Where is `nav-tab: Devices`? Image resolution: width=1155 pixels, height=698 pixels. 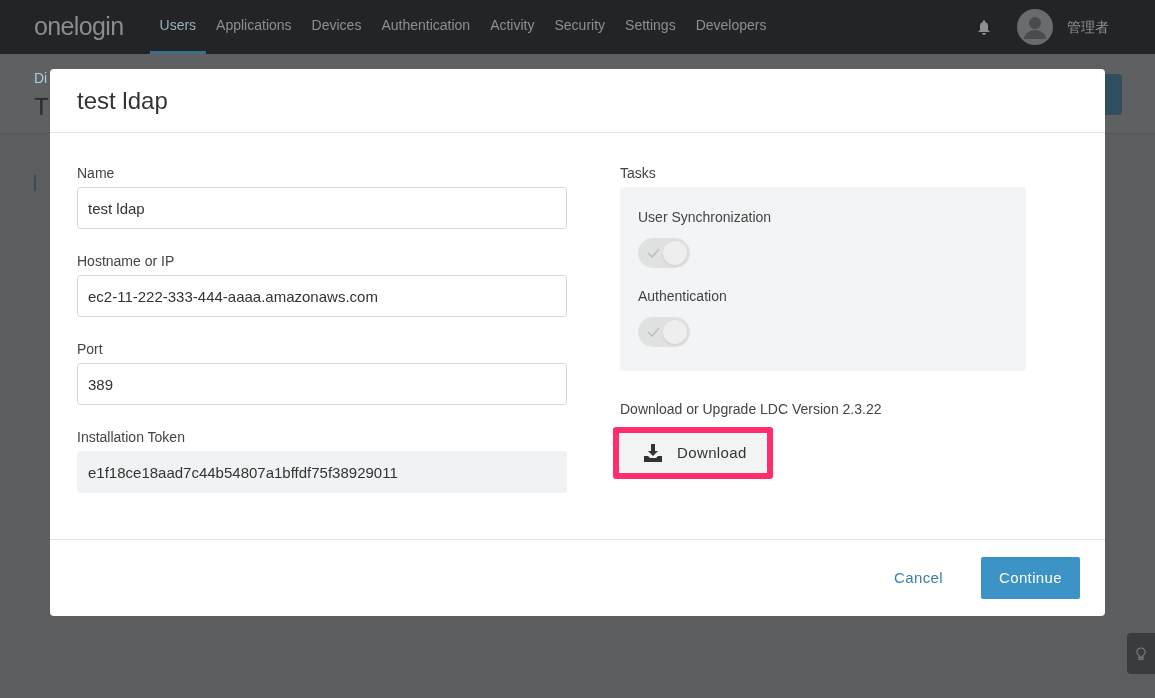 nav-tab: Devices is located at coordinates (336, 27).